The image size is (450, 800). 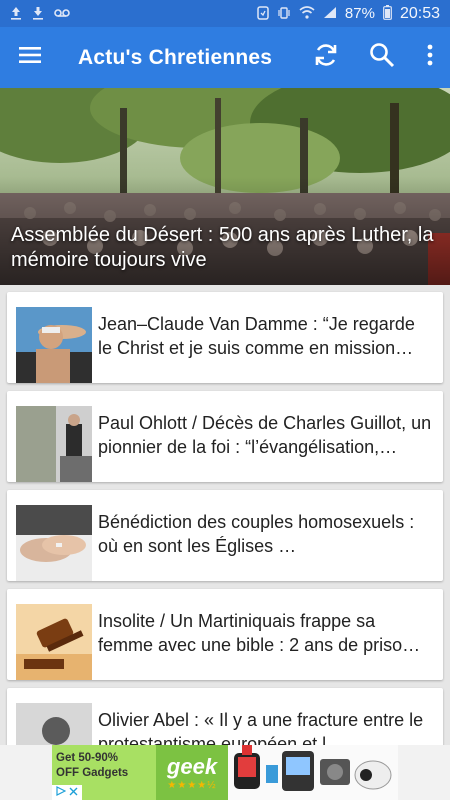 I want to click on ad-creative: Get 50-90% OFF Gadgets geek ★★★★½, so click(x=225, y=772).